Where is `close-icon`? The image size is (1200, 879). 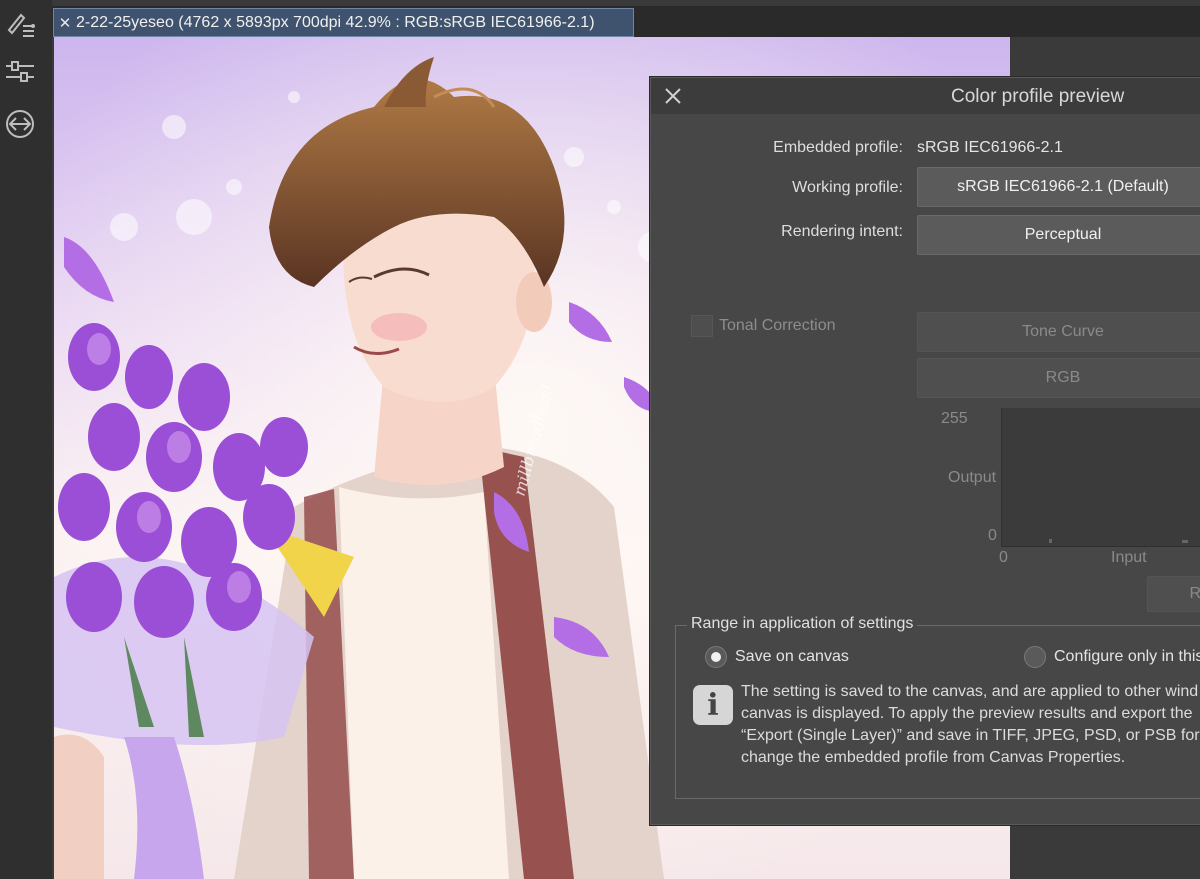 close-icon is located at coordinates (673, 96).